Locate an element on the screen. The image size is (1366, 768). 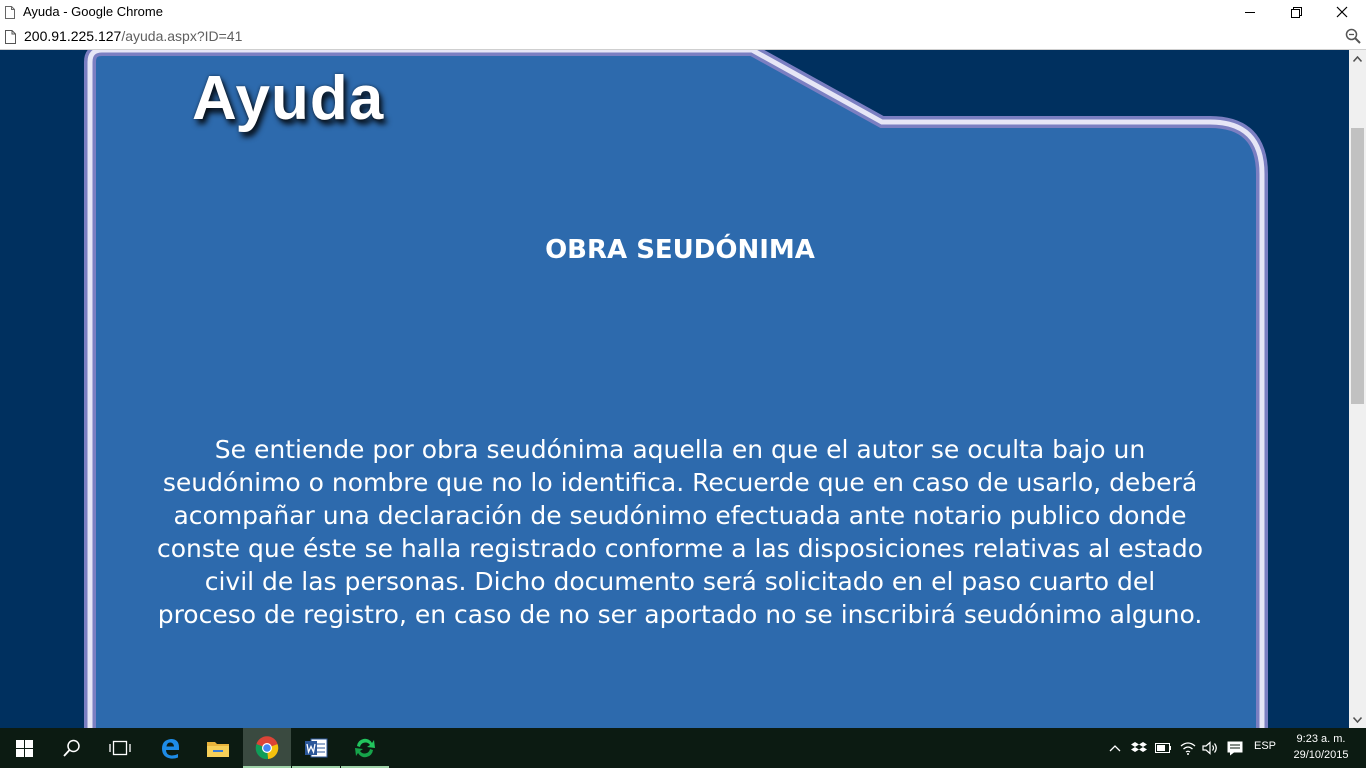
file-explorer-button is located at coordinates (218, 748).